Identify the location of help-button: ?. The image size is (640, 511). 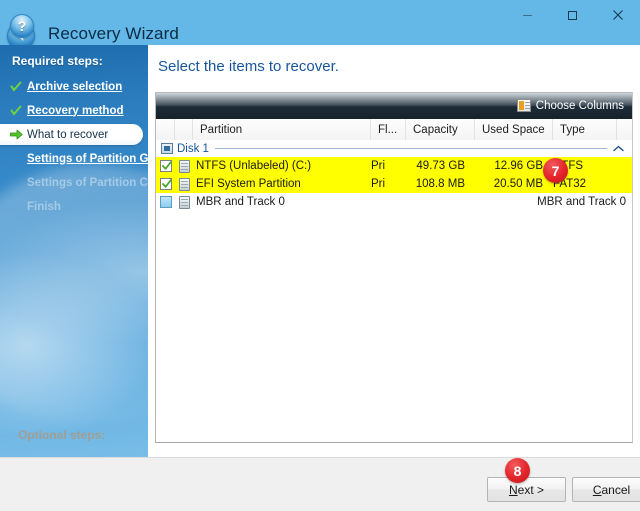
(22, 26).